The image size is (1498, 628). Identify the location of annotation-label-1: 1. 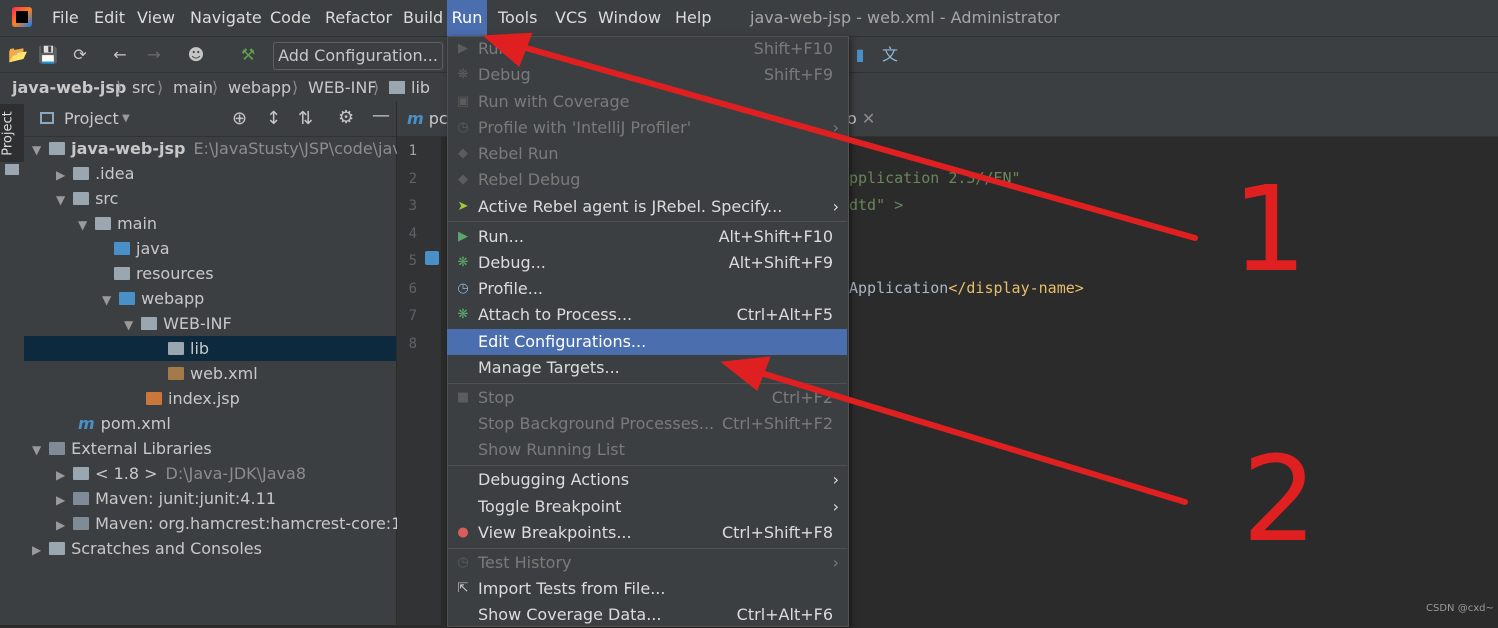
(1270, 229).